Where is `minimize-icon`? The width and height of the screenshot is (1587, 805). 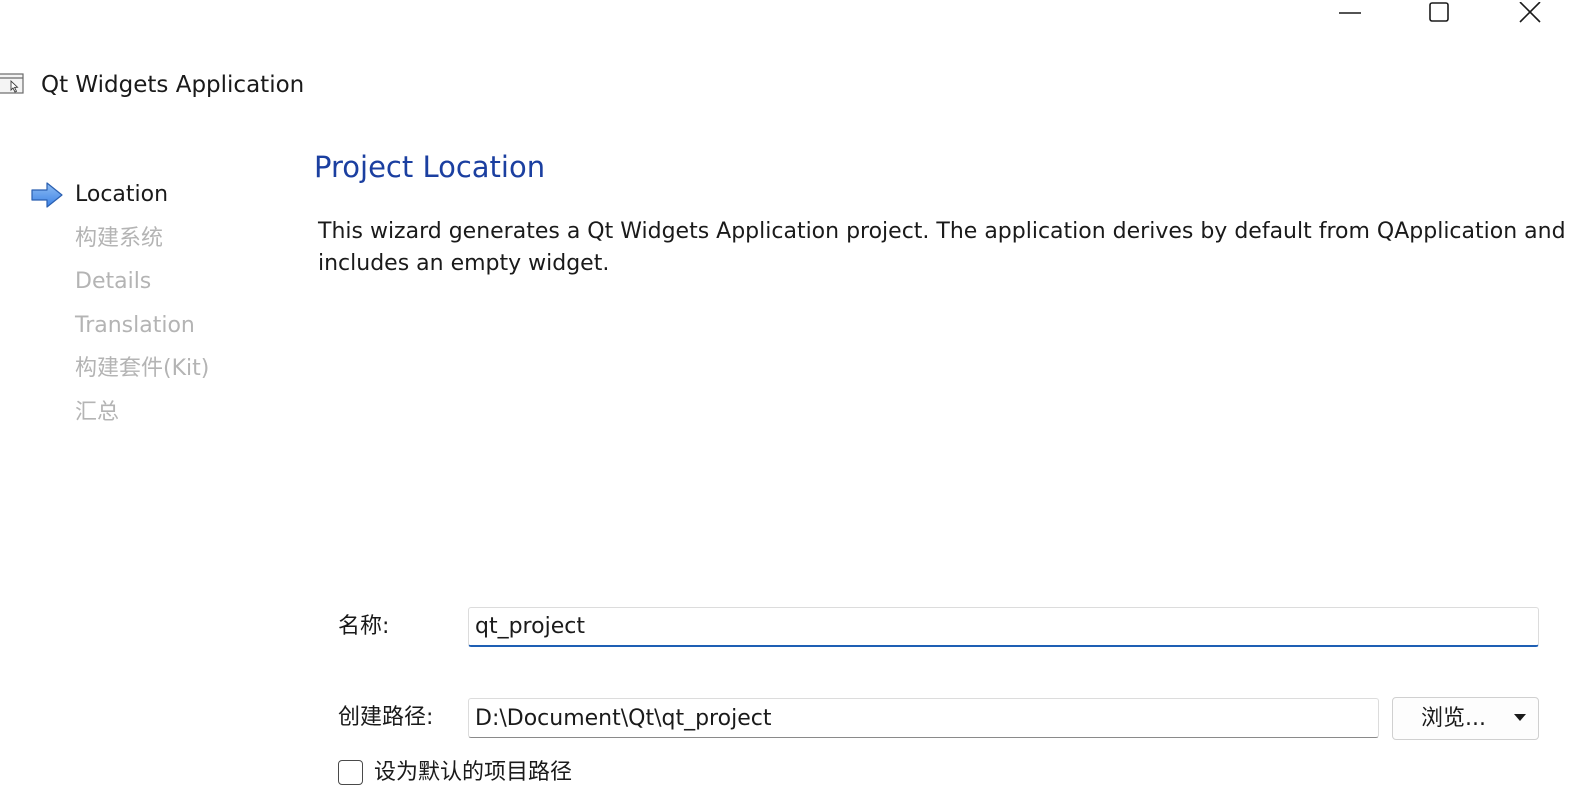
minimize-icon is located at coordinates (1350, 13).